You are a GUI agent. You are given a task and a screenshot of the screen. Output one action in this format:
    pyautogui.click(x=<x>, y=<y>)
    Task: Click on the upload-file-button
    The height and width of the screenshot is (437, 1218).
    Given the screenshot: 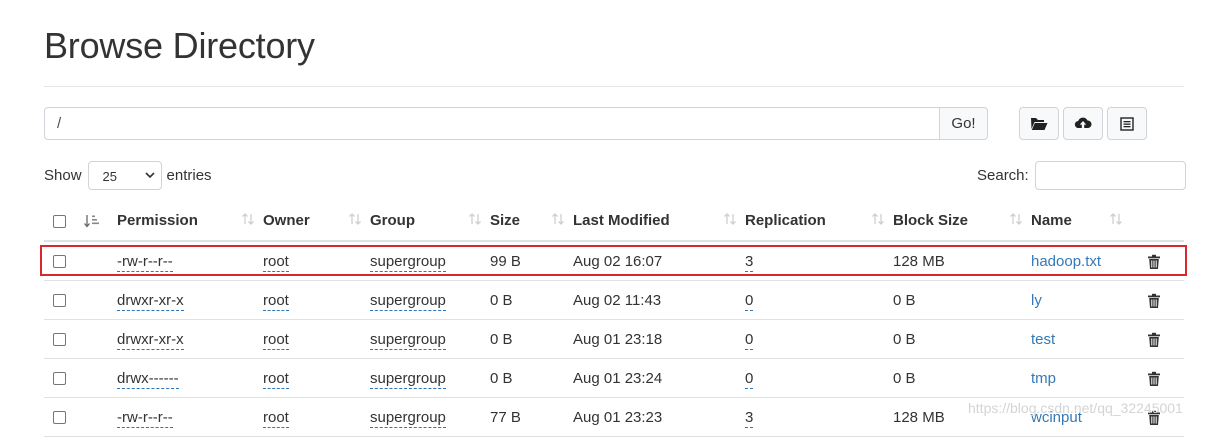 What is the action you would take?
    pyautogui.click(x=1083, y=123)
    